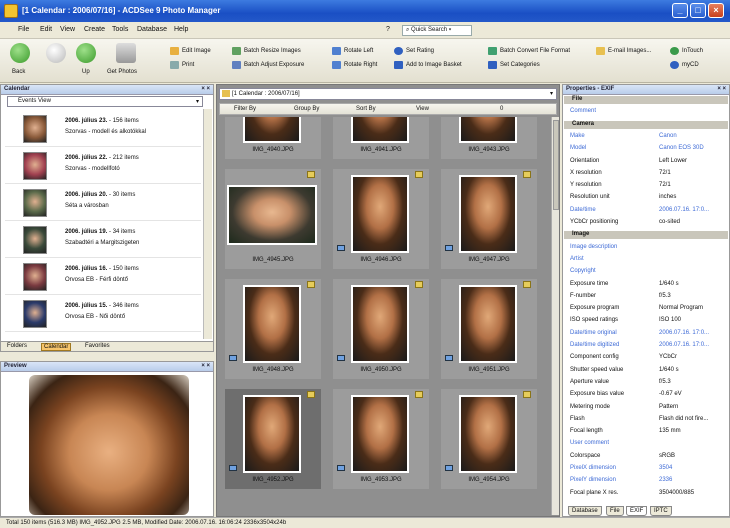  I want to click on tab-exif: EXIF, so click(637, 511).